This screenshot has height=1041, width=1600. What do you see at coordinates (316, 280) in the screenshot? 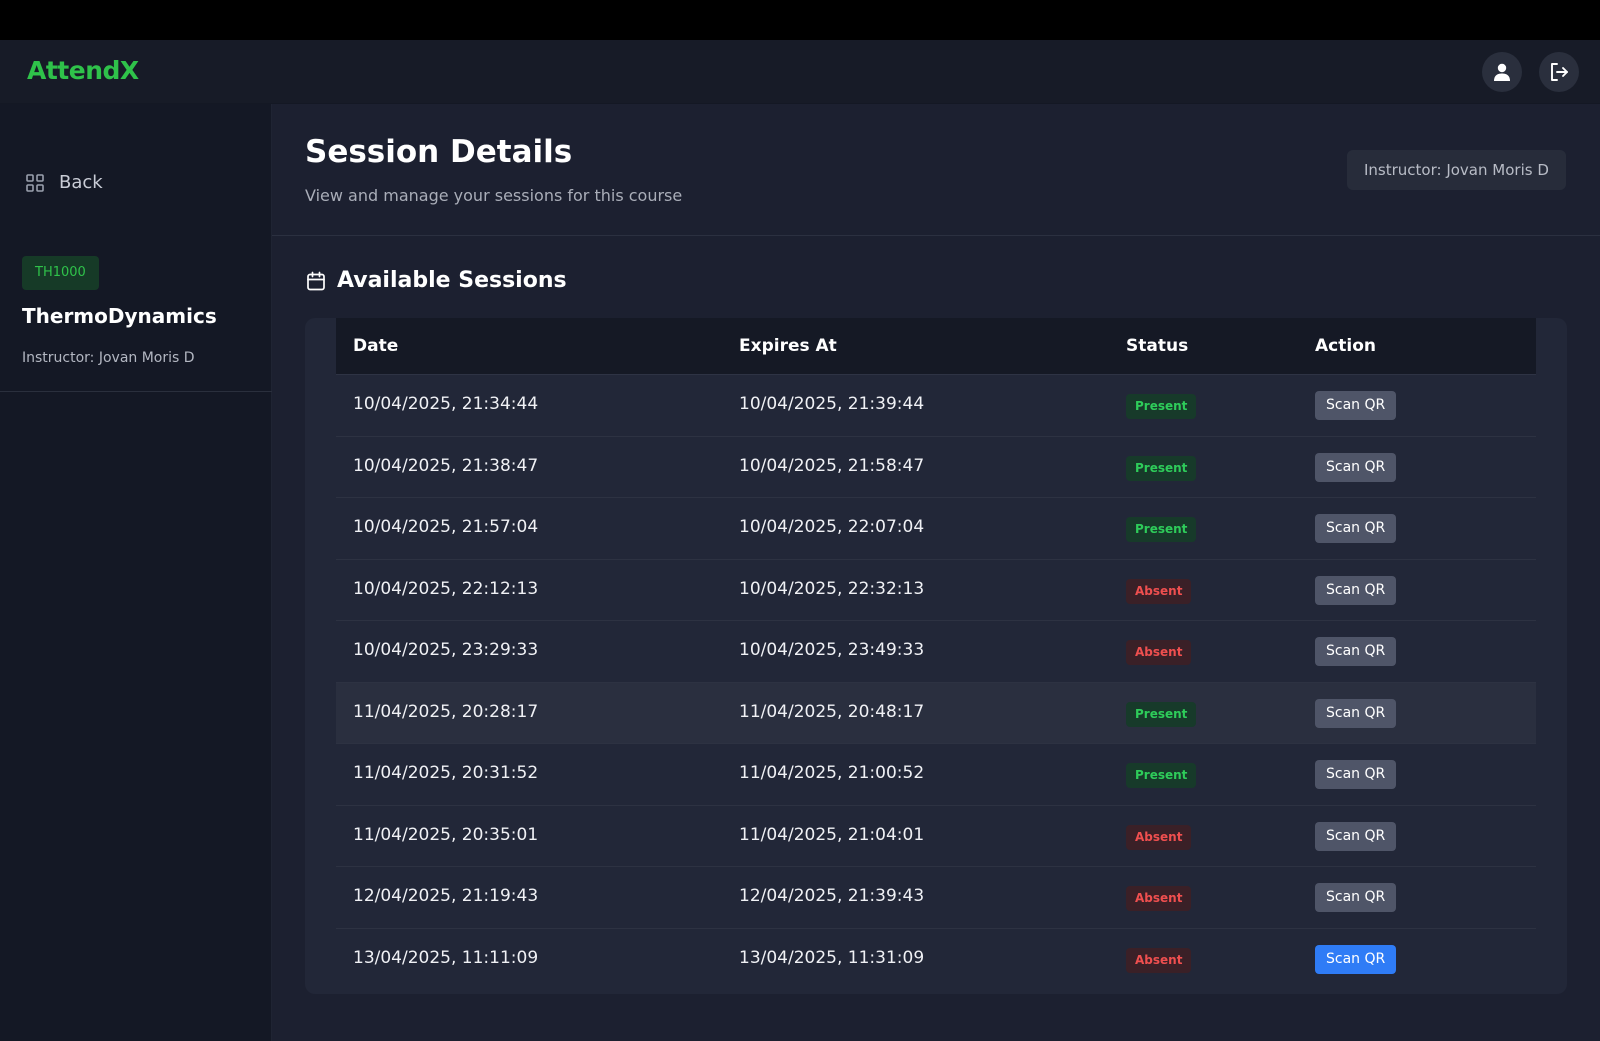
I see `calendar-icon` at bounding box center [316, 280].